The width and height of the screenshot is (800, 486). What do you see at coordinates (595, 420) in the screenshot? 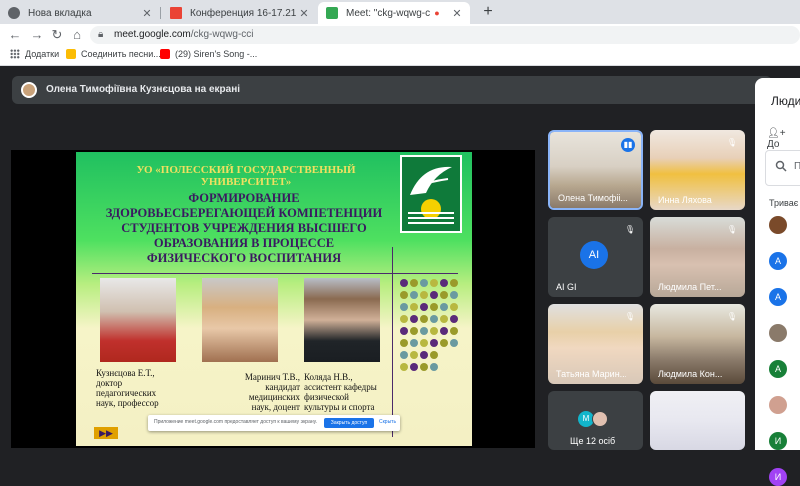
I see `more-participants-tile: М Ще 12 осіб` at bounding box center [595, 420].